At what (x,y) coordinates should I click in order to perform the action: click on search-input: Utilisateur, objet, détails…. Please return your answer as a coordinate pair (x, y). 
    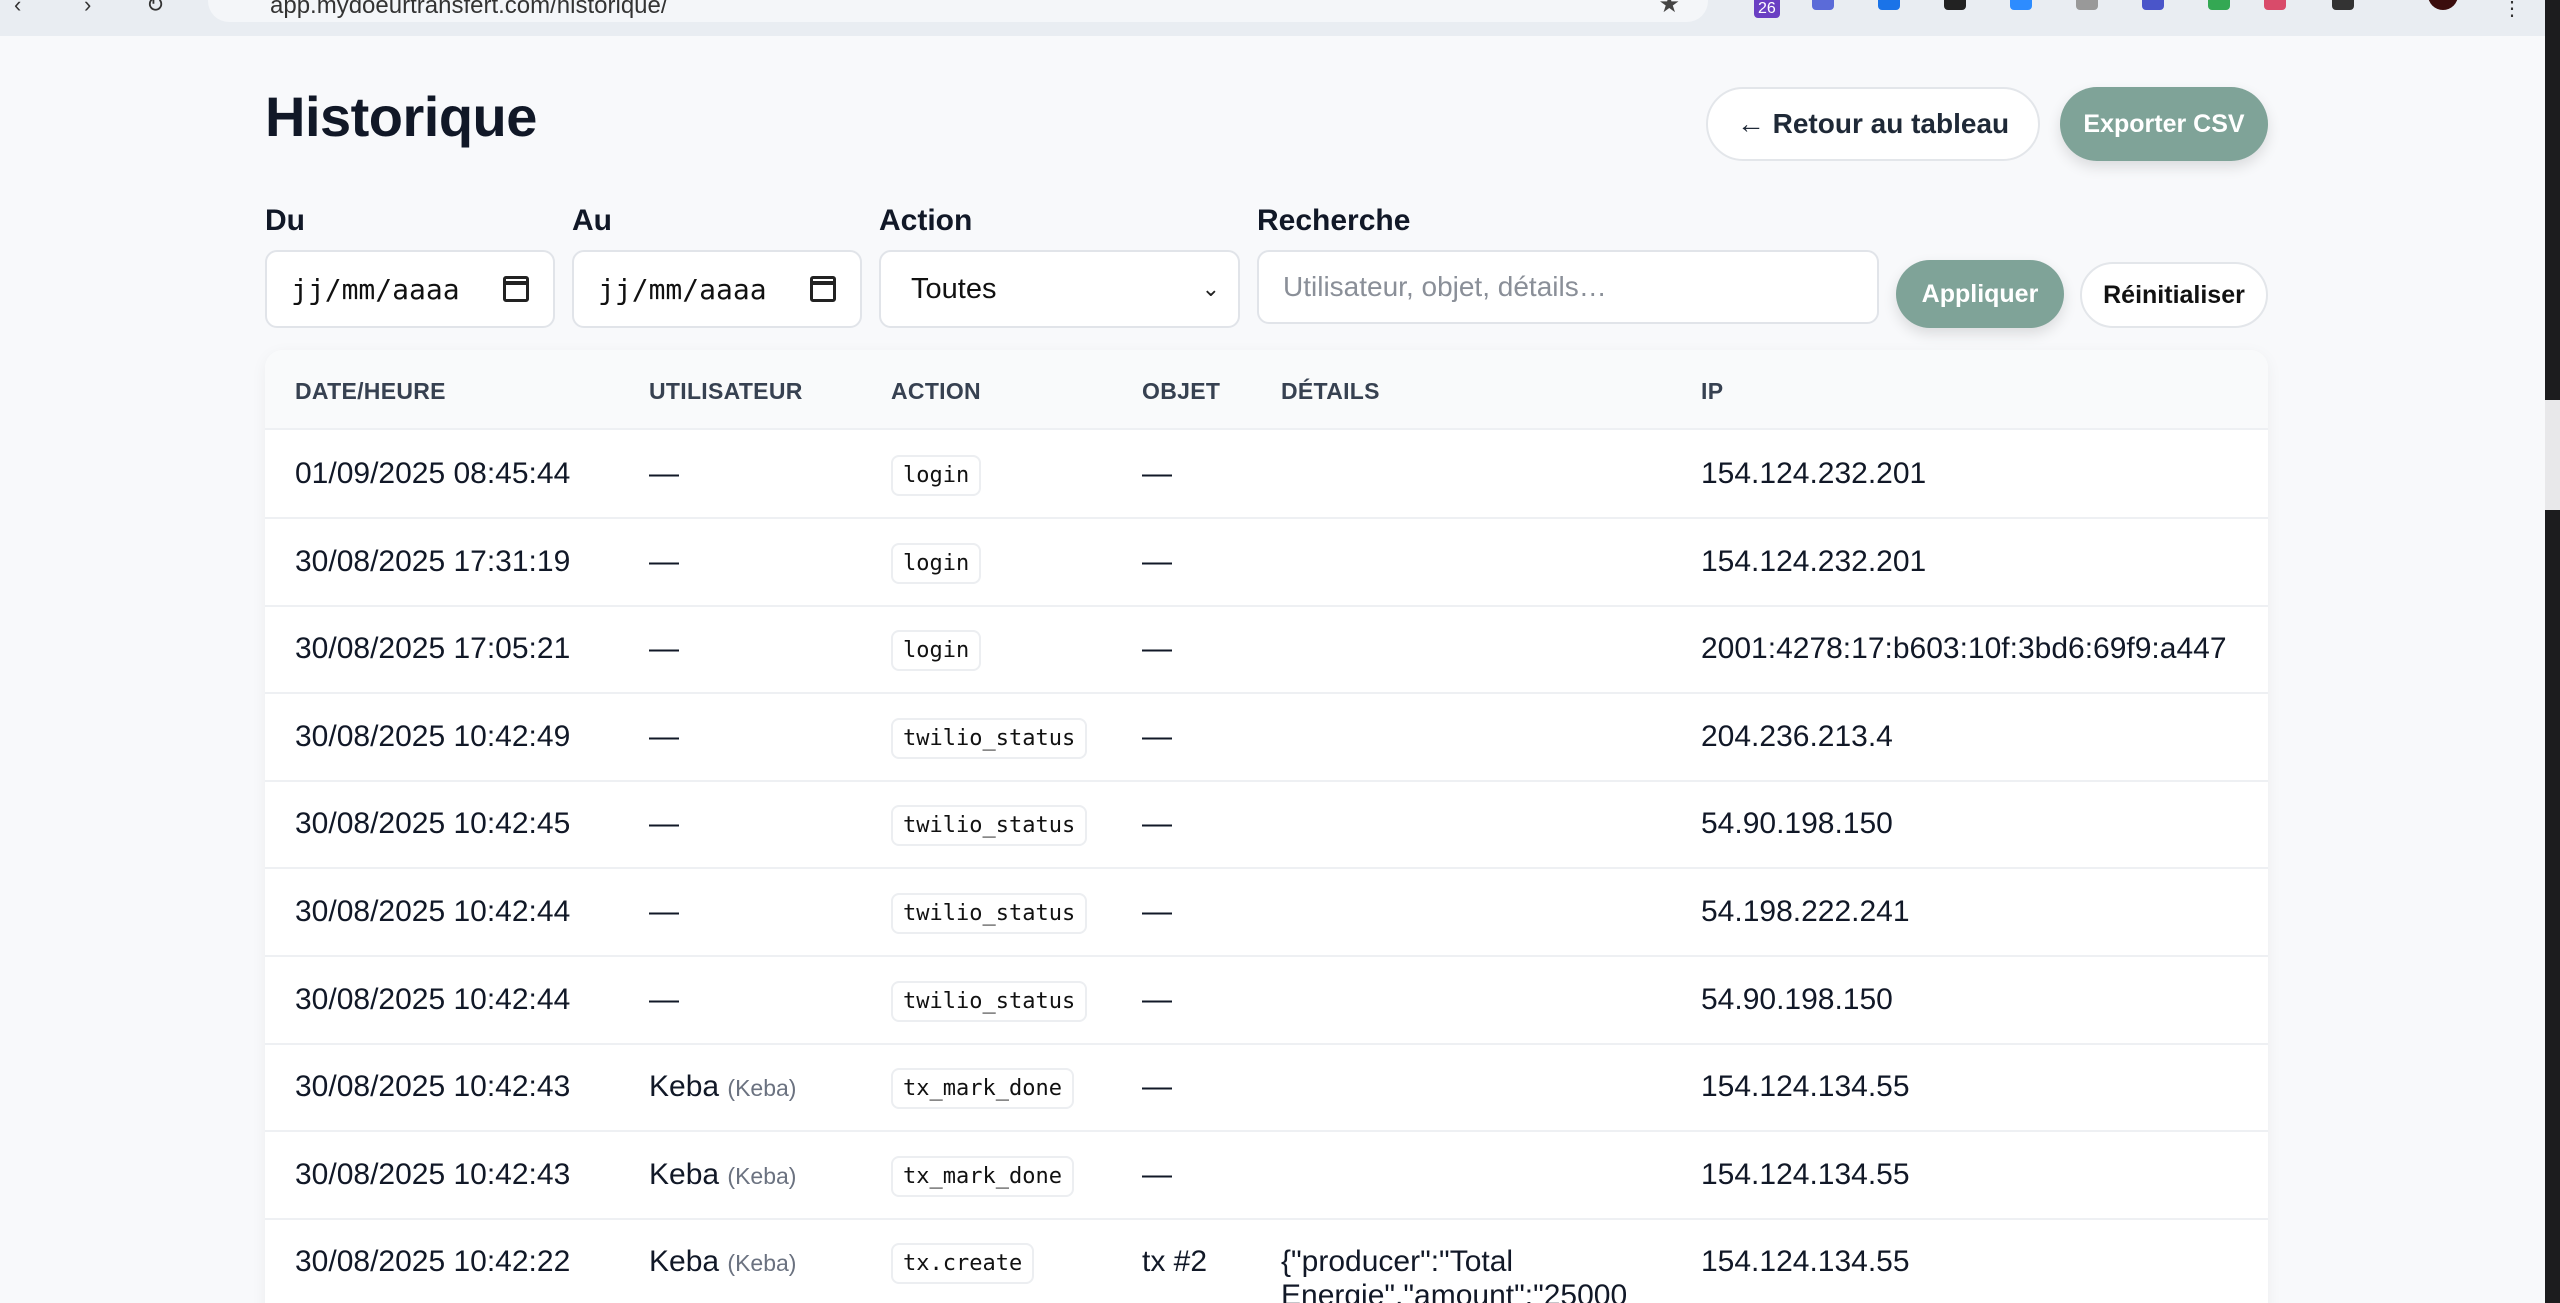
    Looking at the image, I should click on (1568, 287).